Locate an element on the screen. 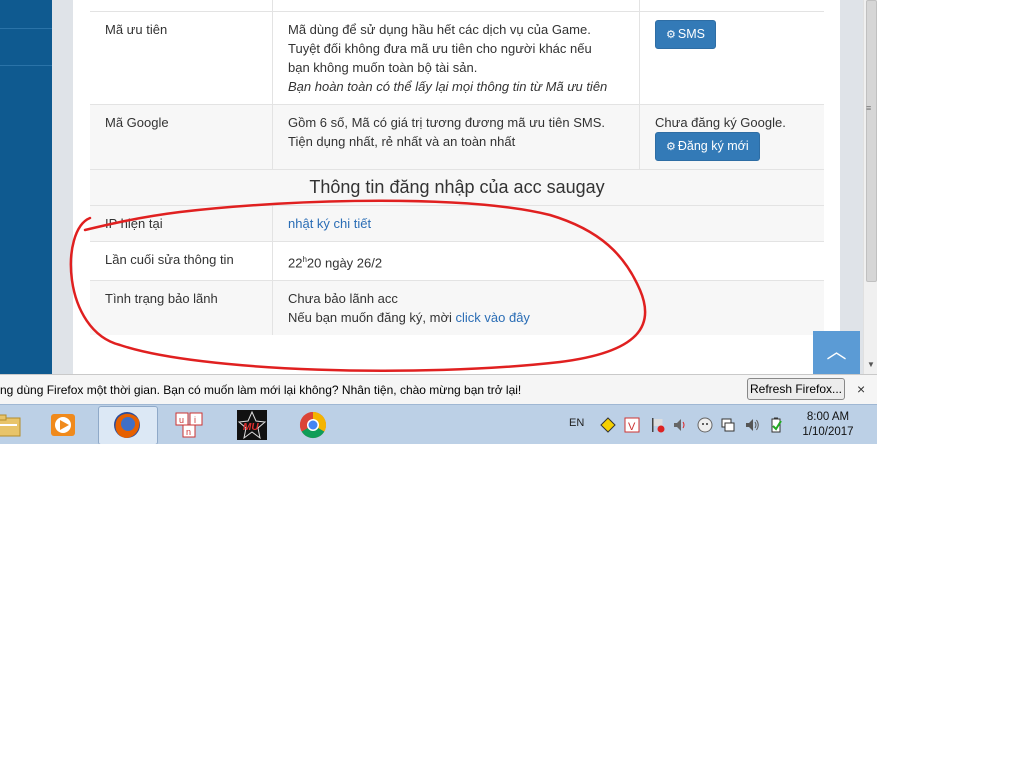  speaker-tray-icon is located at coordinates (680, 425).